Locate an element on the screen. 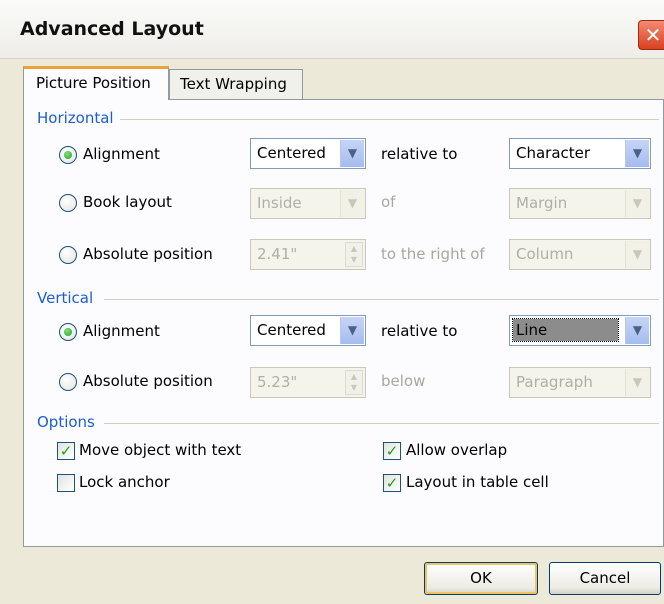 The image size is (664, 604). horizontal-absolute-relative-select: Column ▼ is located at coordinates (580, 254).